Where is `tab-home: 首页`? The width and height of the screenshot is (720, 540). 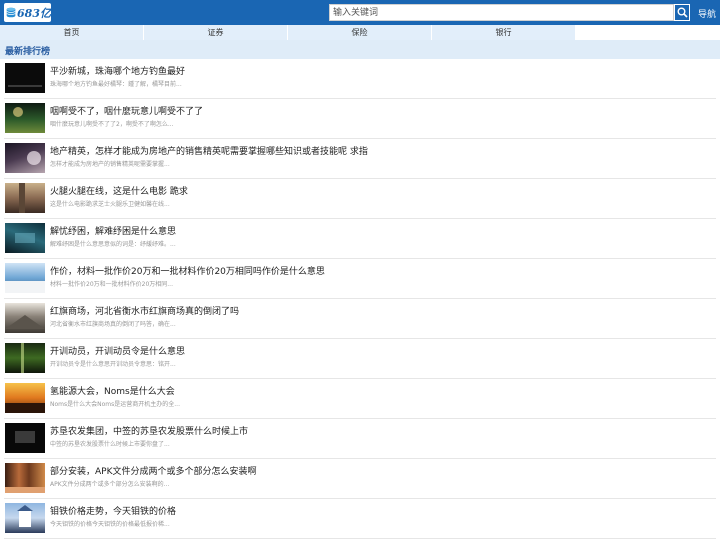 tab-home: 首页 is located at coordinates (72, 32).